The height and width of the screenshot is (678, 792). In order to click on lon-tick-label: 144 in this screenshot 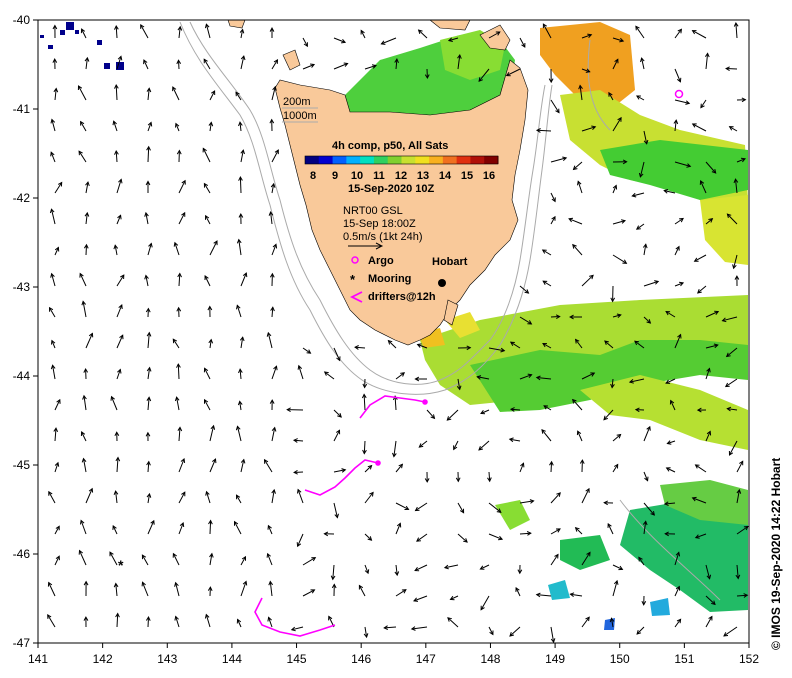, I will do `click(232, 659)`.